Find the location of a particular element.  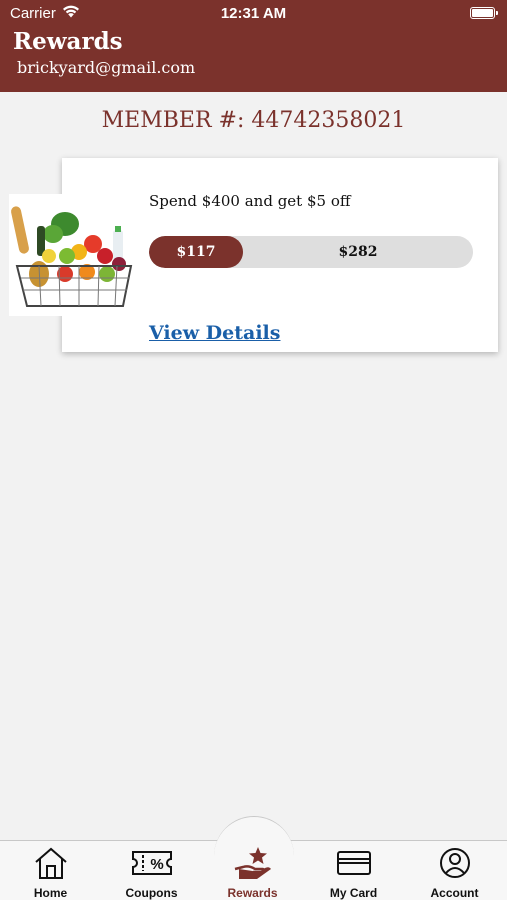

tab-account: Account is located at coordinates (454, 870).